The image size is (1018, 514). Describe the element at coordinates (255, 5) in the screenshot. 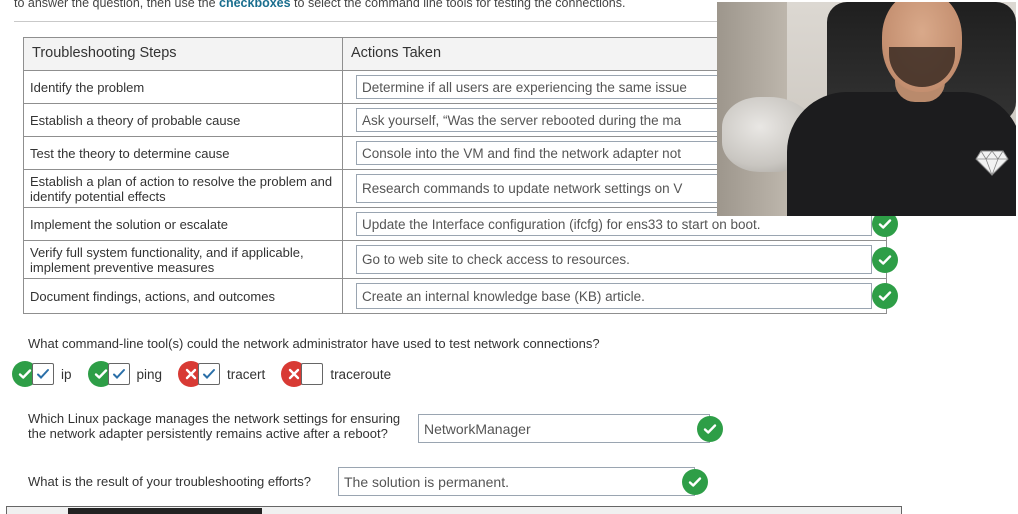

I see `checkboxes-keyword: checkboxes` at that location.